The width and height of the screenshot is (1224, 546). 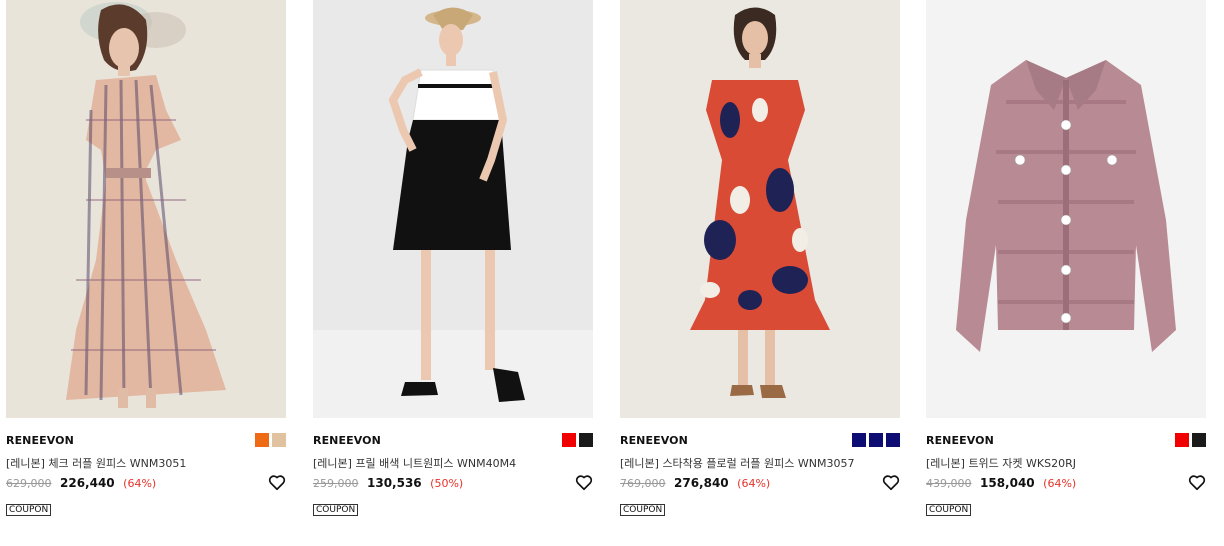 What do you see at coordinates (701, 483) in the screenshot?
I see `sale-price: 276,840` at bounding box center [701, 483].